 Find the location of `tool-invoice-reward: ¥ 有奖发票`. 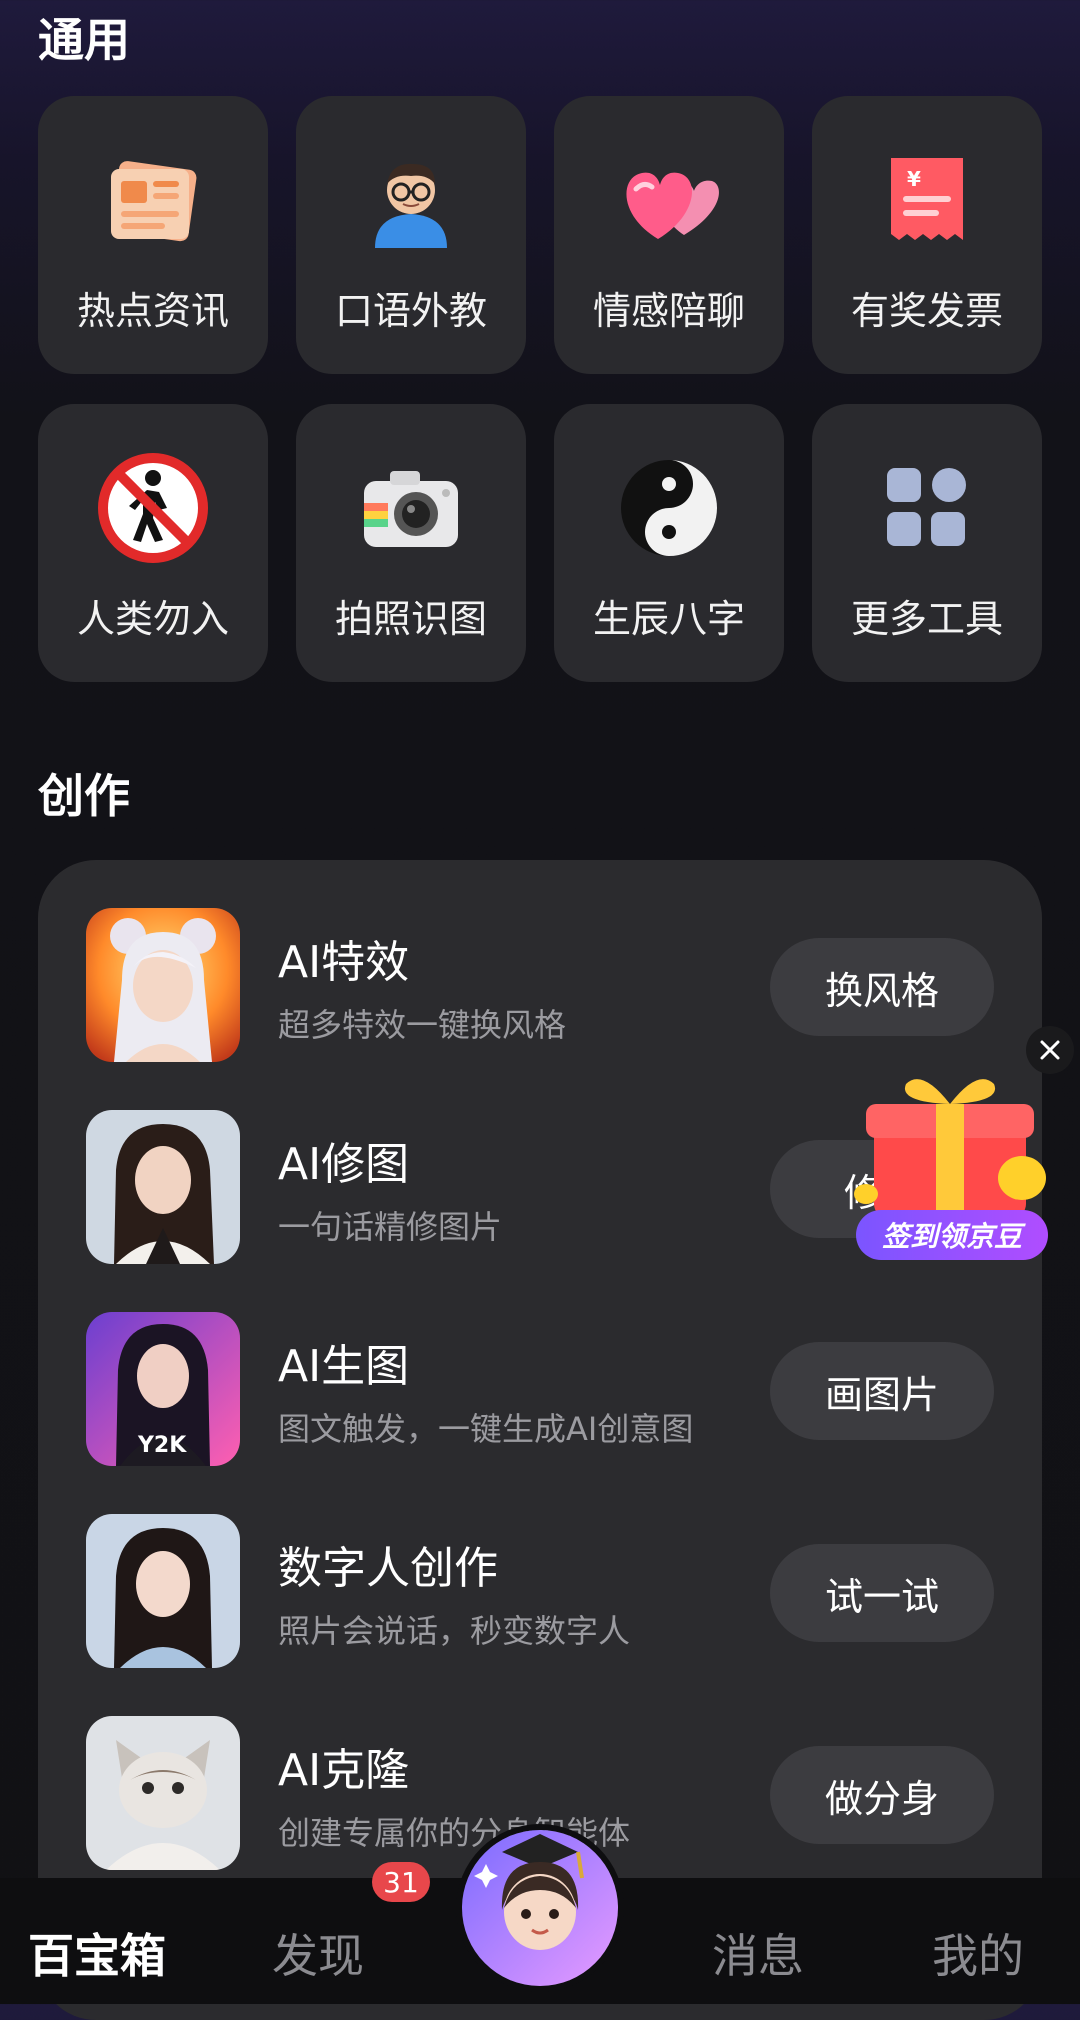

tool-invoice-reward: ¥ 有奖发票 is located at coordinates (927, 235).